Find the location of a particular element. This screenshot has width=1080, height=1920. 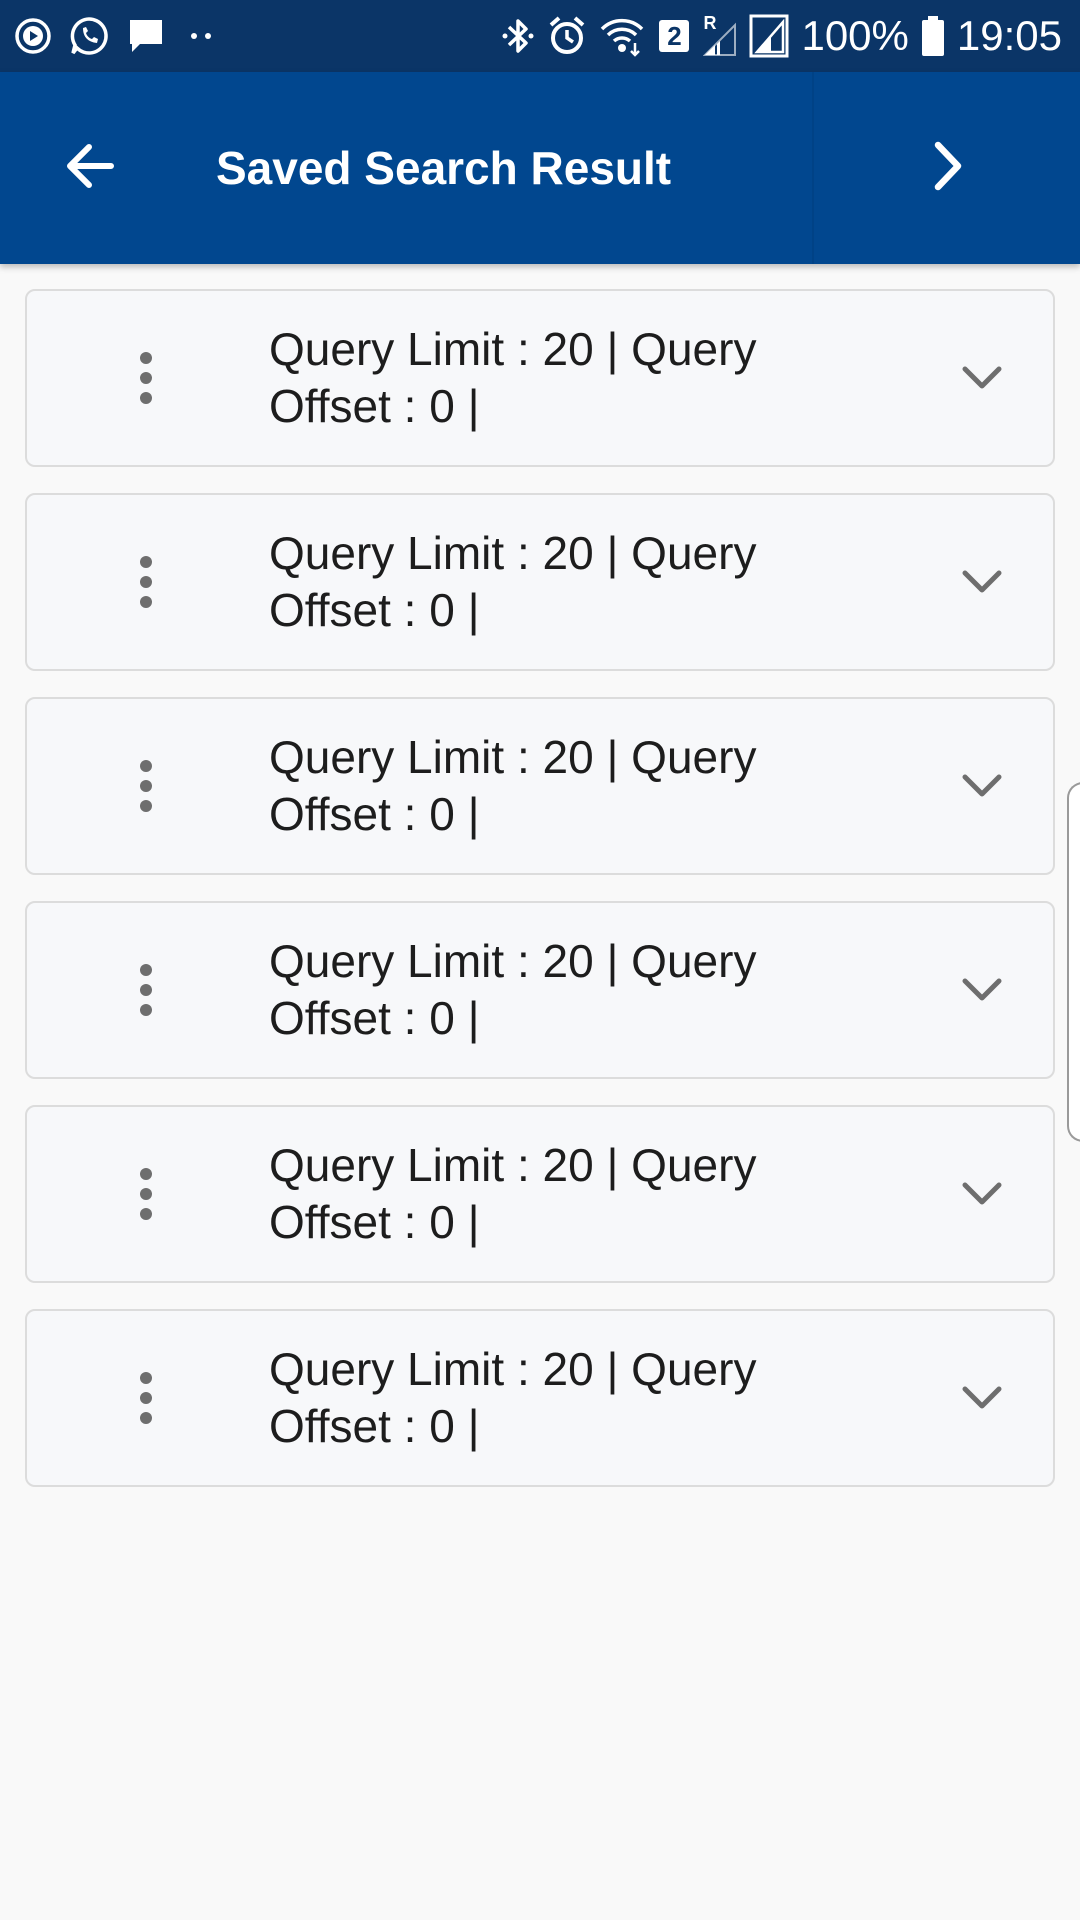

status-bar-right: 2 R 100% 19:05 is located at coordinates (781, 36).